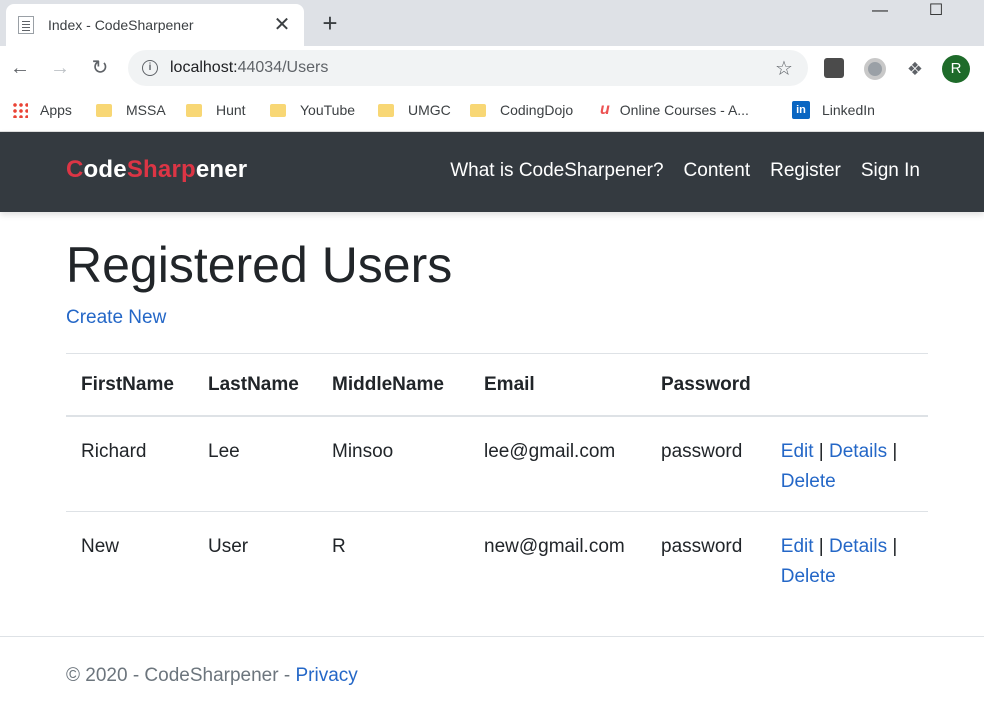 The image size is (984, 702). I want to click on reload-icon: ↻, so click(100, 68).